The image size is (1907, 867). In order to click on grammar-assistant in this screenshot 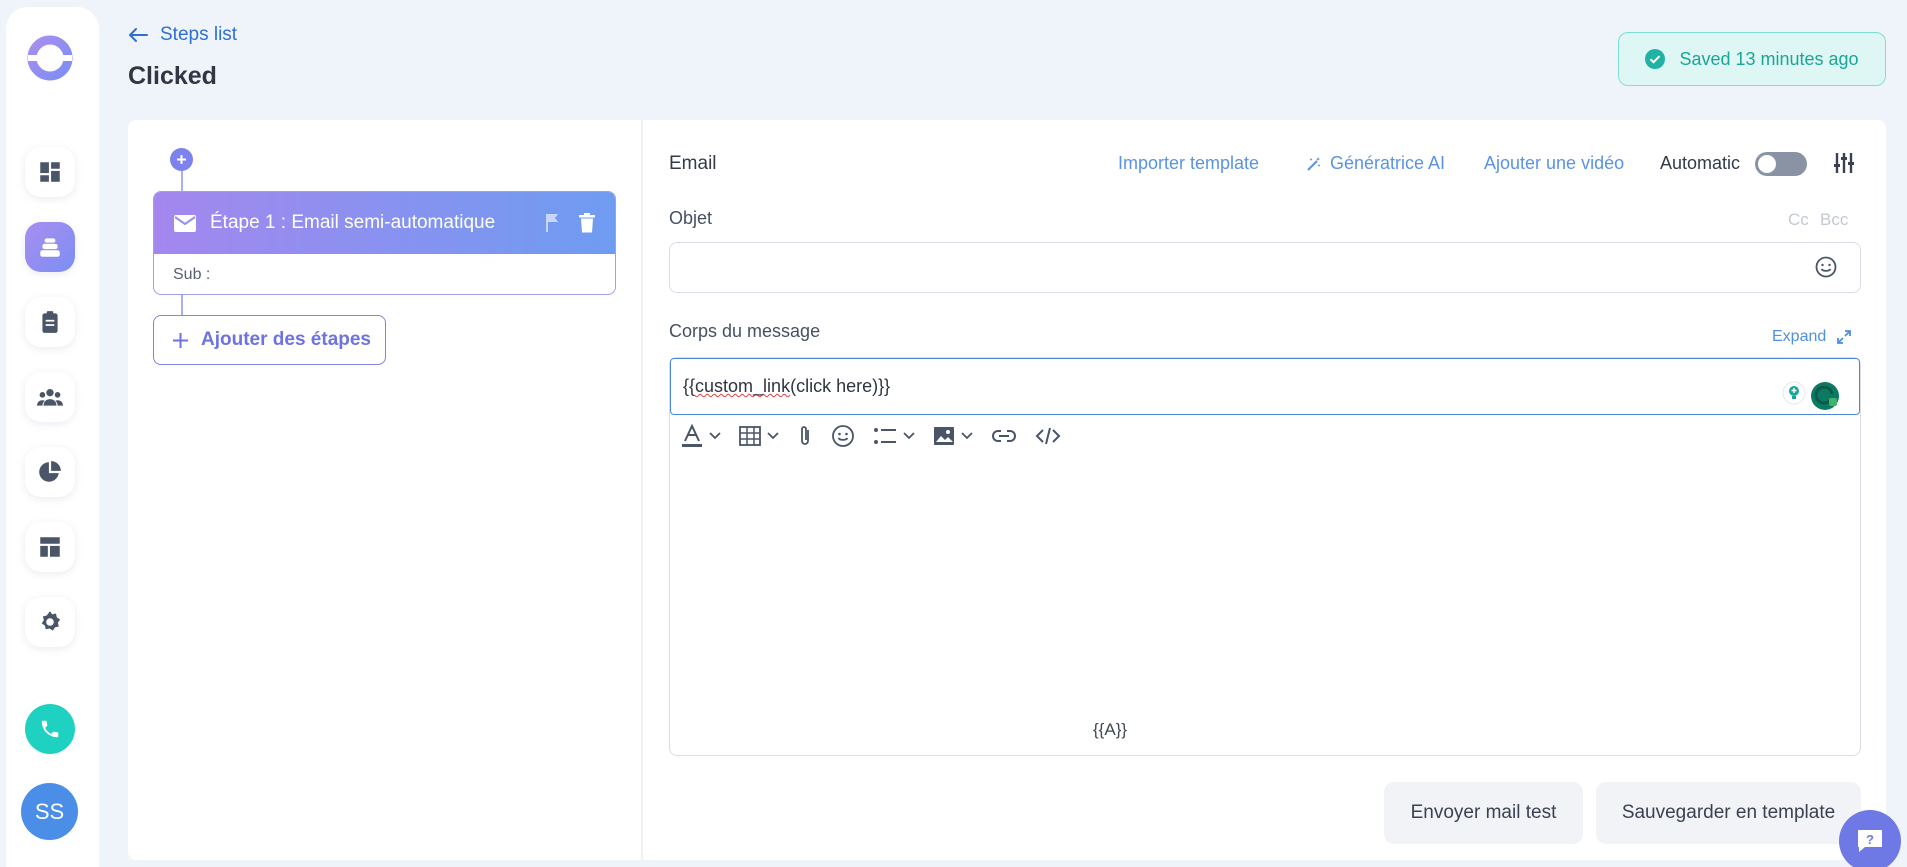, I will do `click(1811, 396)`.